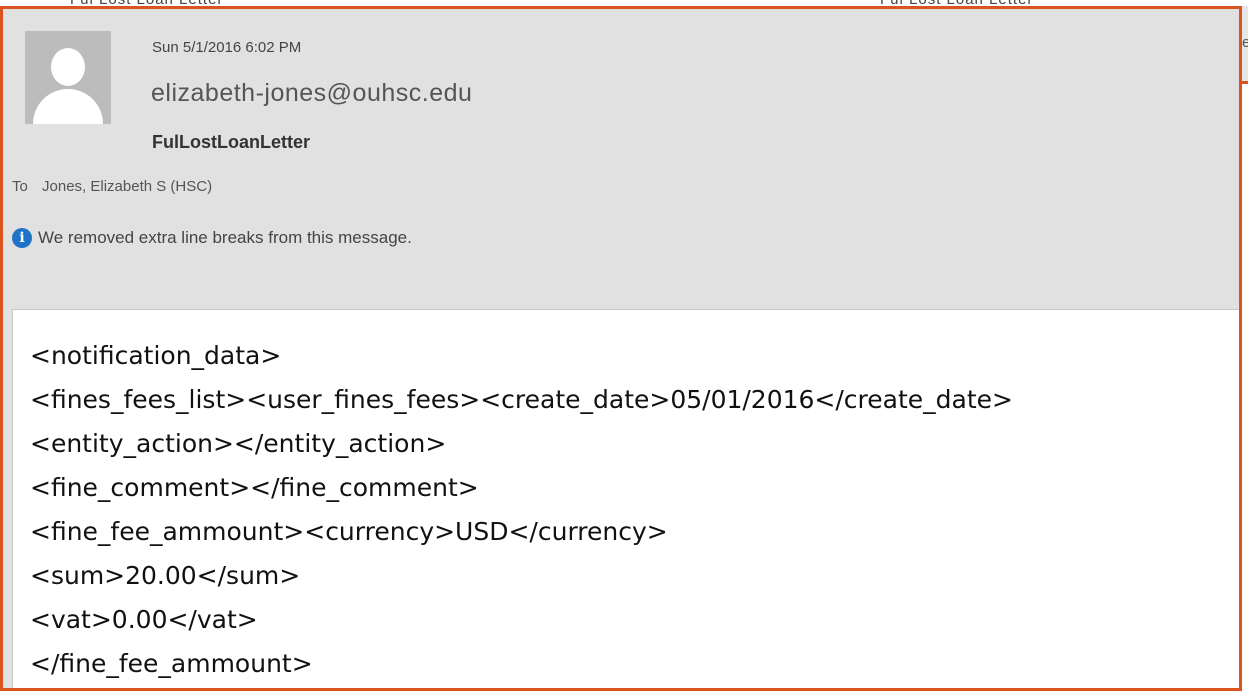  What do you see at coordinates (311, 93) in the screenshot?
I see `sender-address: elizabeth-jones@ouhsc.edu` at bounding box center [311, 93].